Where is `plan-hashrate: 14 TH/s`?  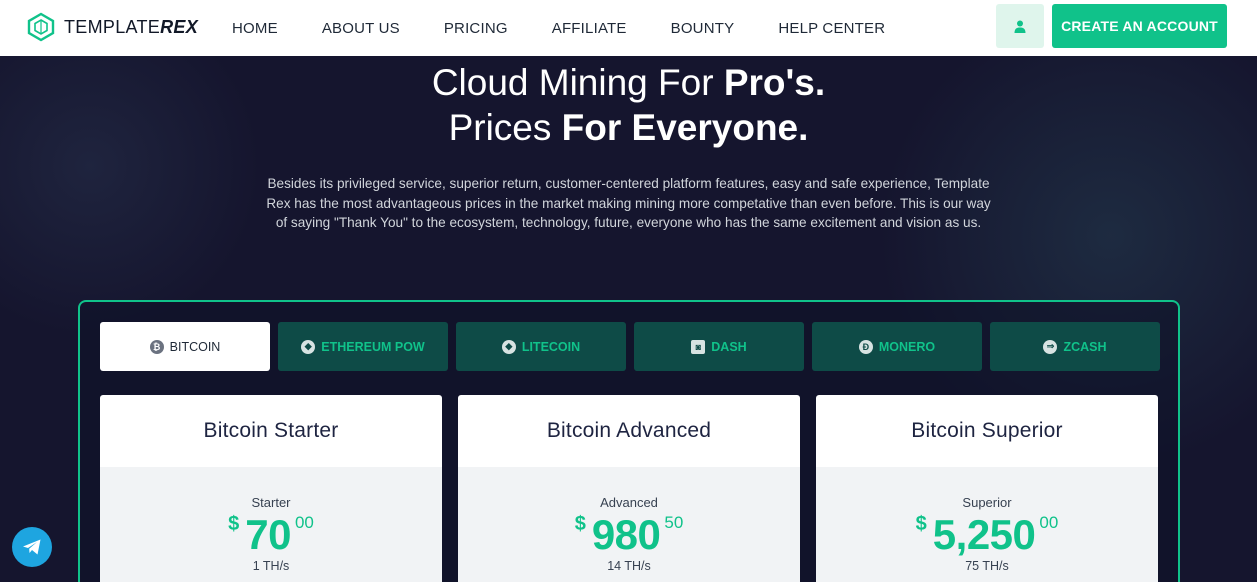
plan-hashrate: 14 TH/s is located at coordinates (629, 566).